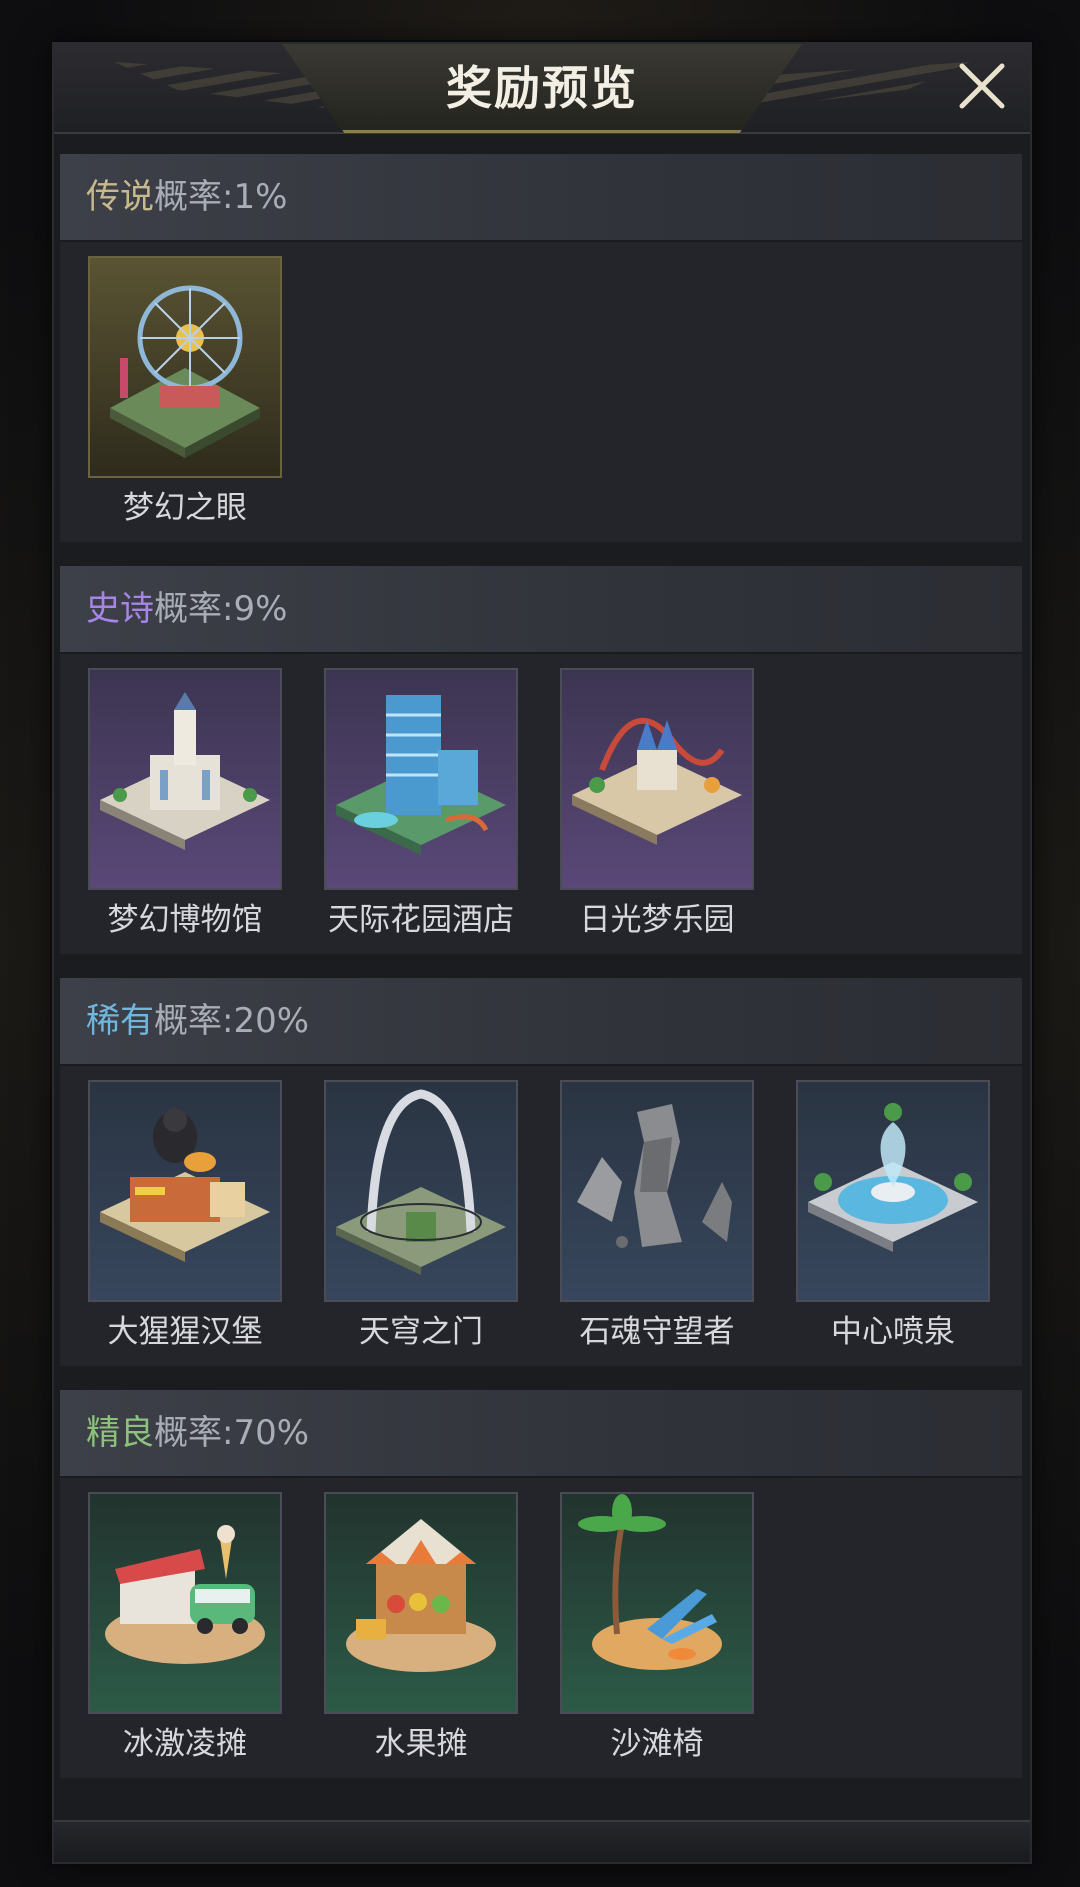 Image resolution: width=1080 pixels, height=1887 pixels. What do you see at coordinates (120, 1021) in the screenshot?
I see `rarity-name: 稀有` at bounding box center [120, 1021].